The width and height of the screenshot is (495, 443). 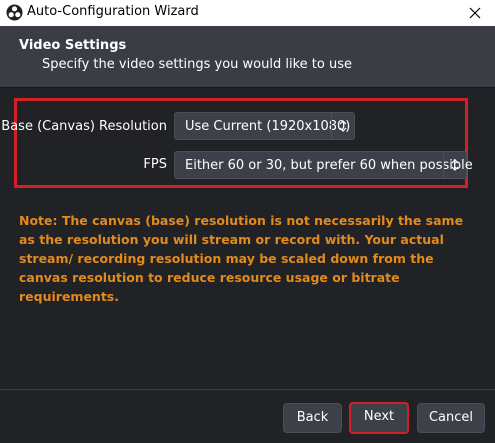 I want to click on resolution-select: Use Current (1920x1080), so click(x=264, y=126).